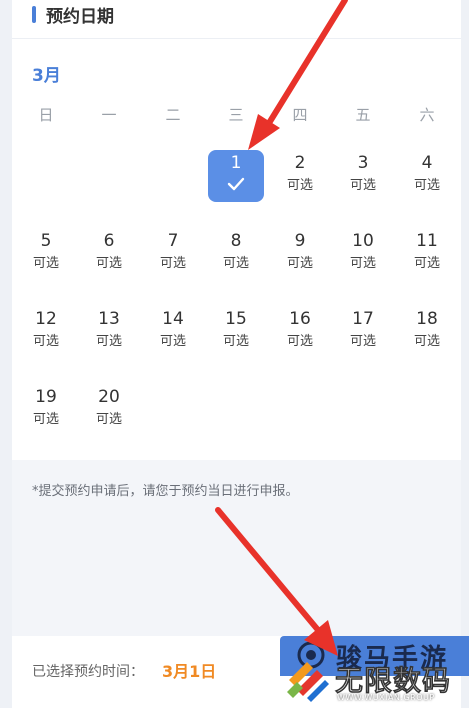  I want to click on day-number: 12, so click(46, 319).